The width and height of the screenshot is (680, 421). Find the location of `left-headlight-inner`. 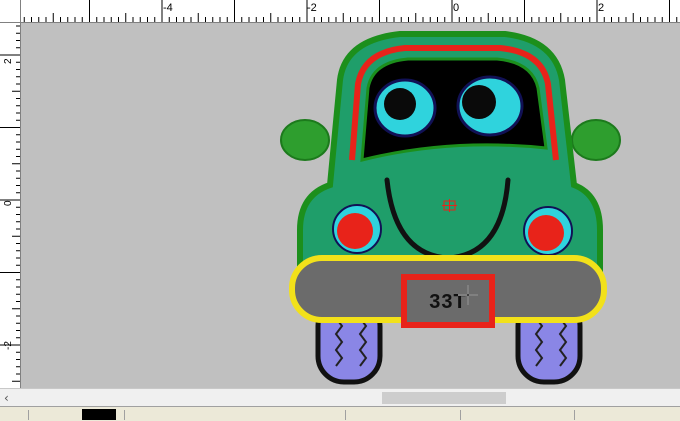

left-headlight-inner is located at coordinates (355, 231).